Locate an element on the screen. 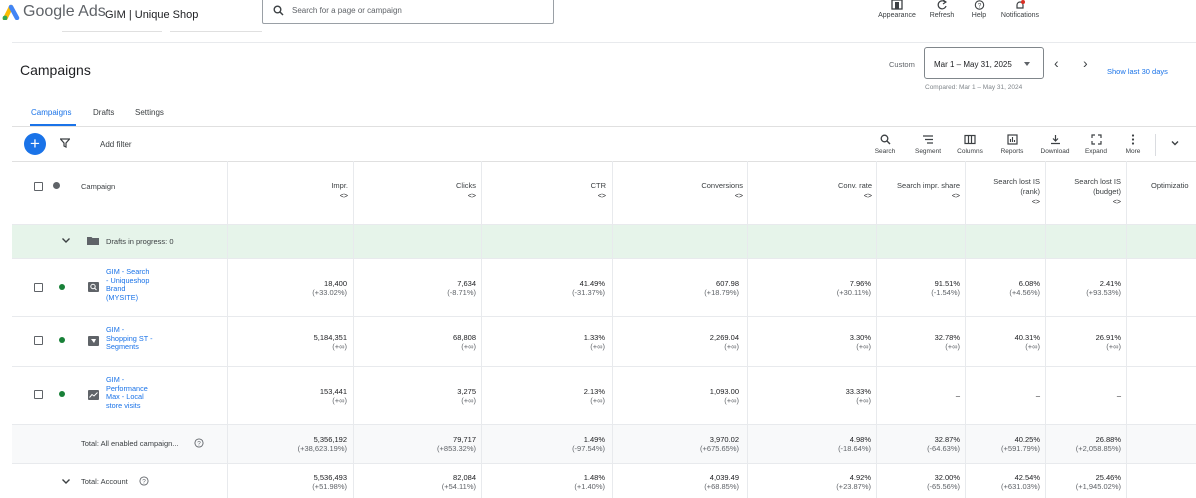 This screenshot has height=498, width=1196. help-button: ? Help is located at coordinates (979, 9).